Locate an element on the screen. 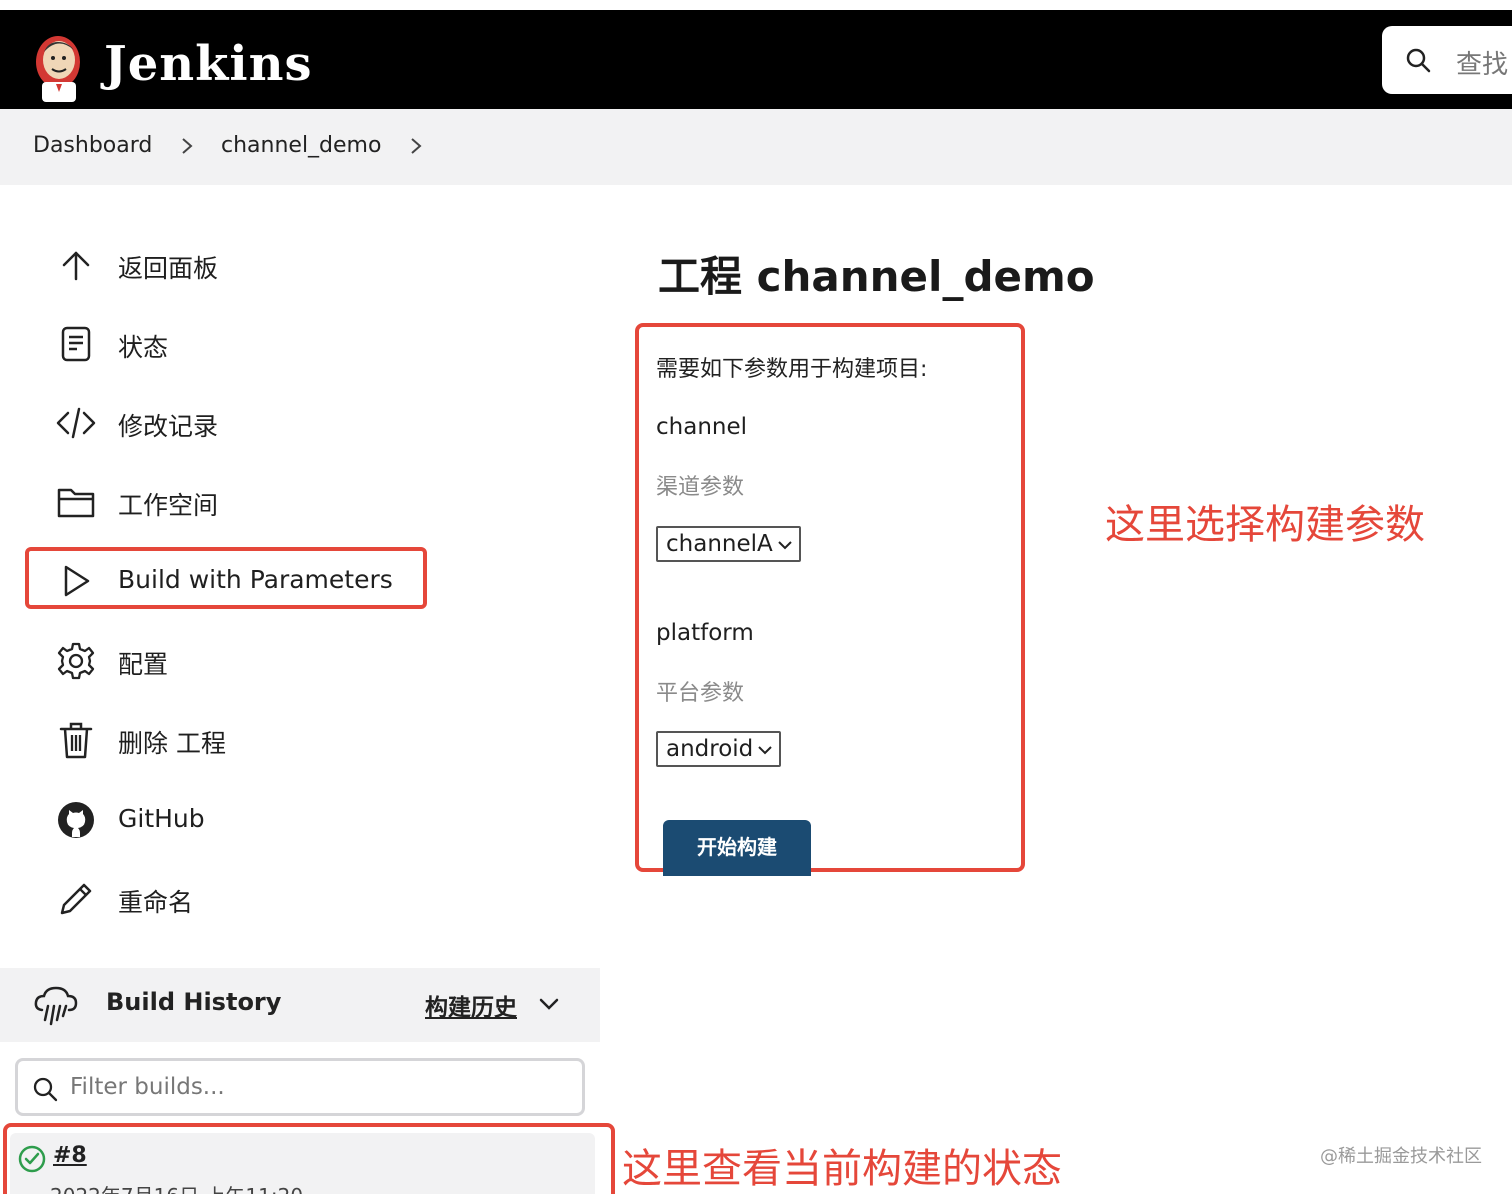 Image resolution: width=1512 pixels, height=1194 pixels. build-history-trend-link: 构建历史 is located at coordinates (471, 1005).